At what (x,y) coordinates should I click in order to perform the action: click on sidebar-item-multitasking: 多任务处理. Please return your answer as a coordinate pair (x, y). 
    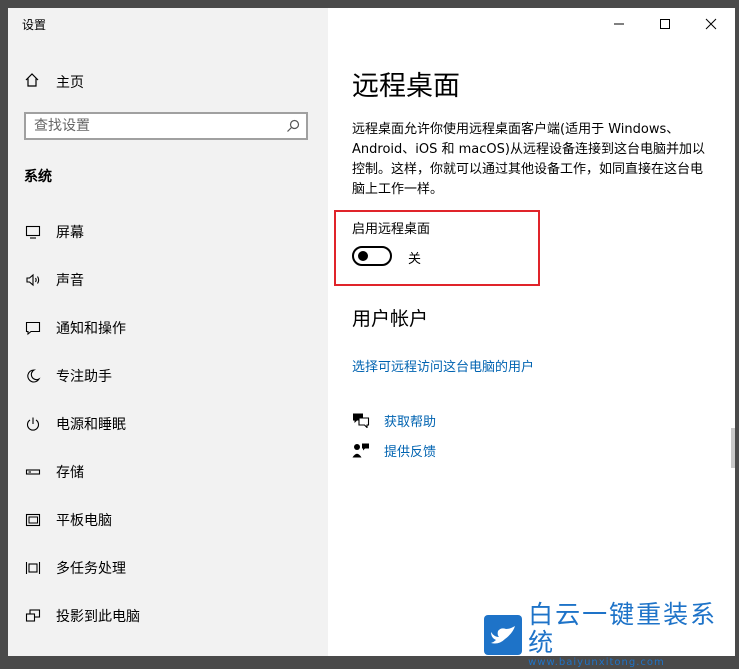
    Looking at the image, I should click on (168, 568).